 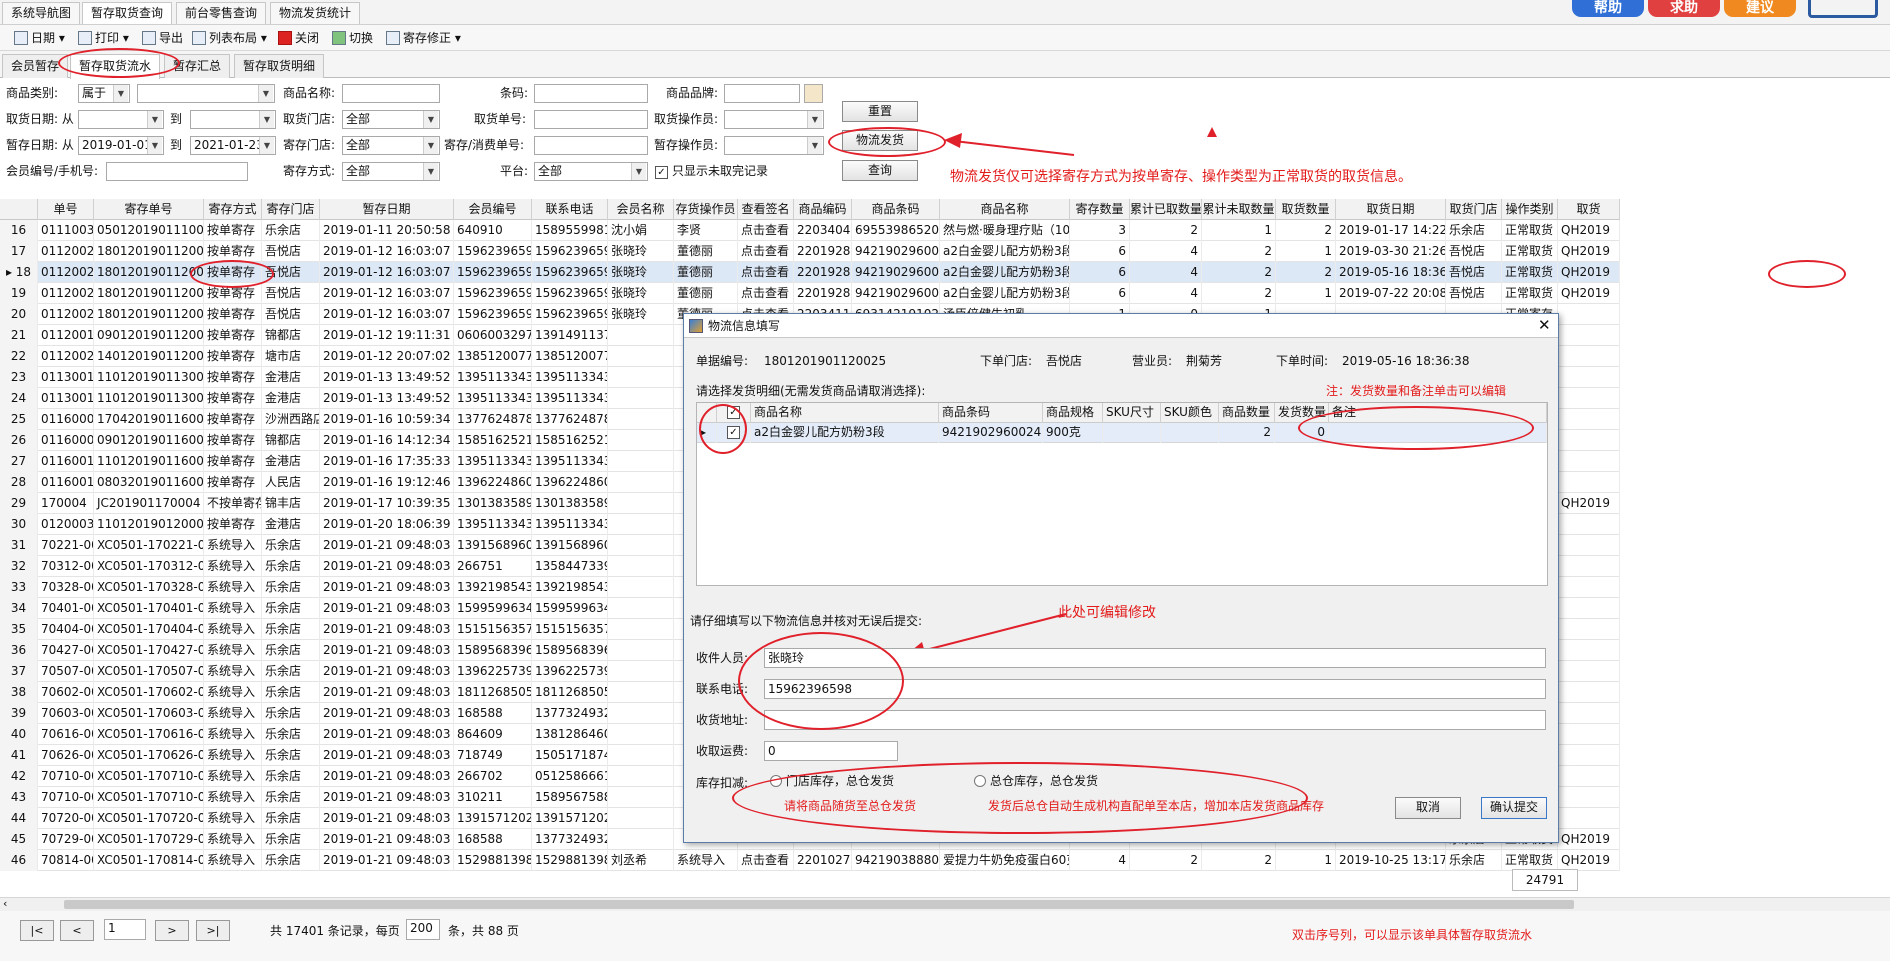 I want to click on scroll-left-icon: ‹, so click(x=5, y=904).